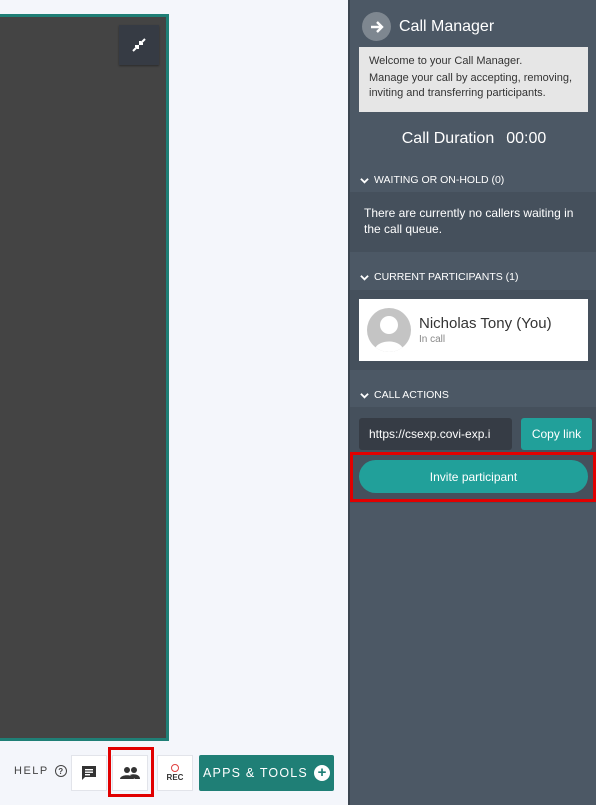 The width and height of the screenshot is (596, 805). I want to click on minimize-video-button, so click(139, 45).